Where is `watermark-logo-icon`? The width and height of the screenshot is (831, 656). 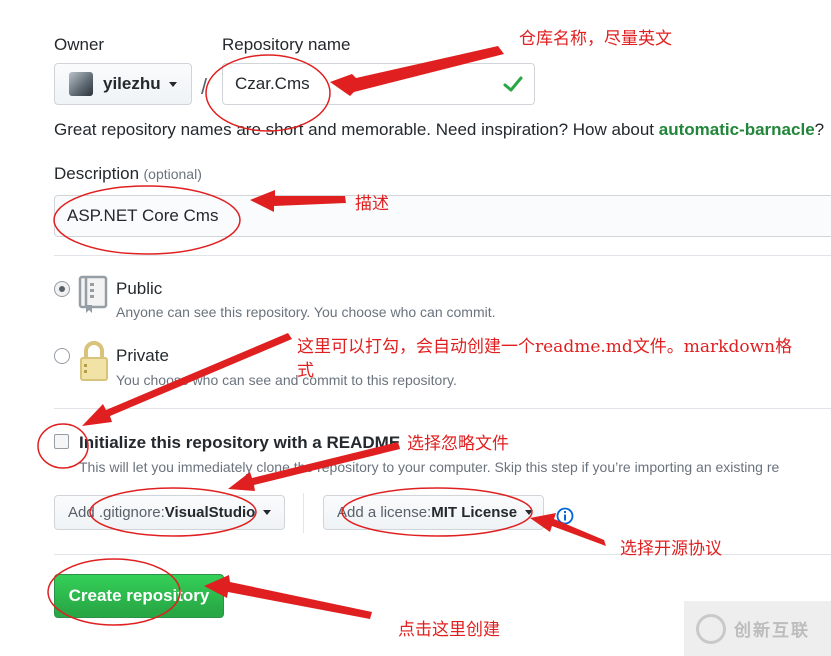
watermark-logo-icon is located at coordinates (711, 628).